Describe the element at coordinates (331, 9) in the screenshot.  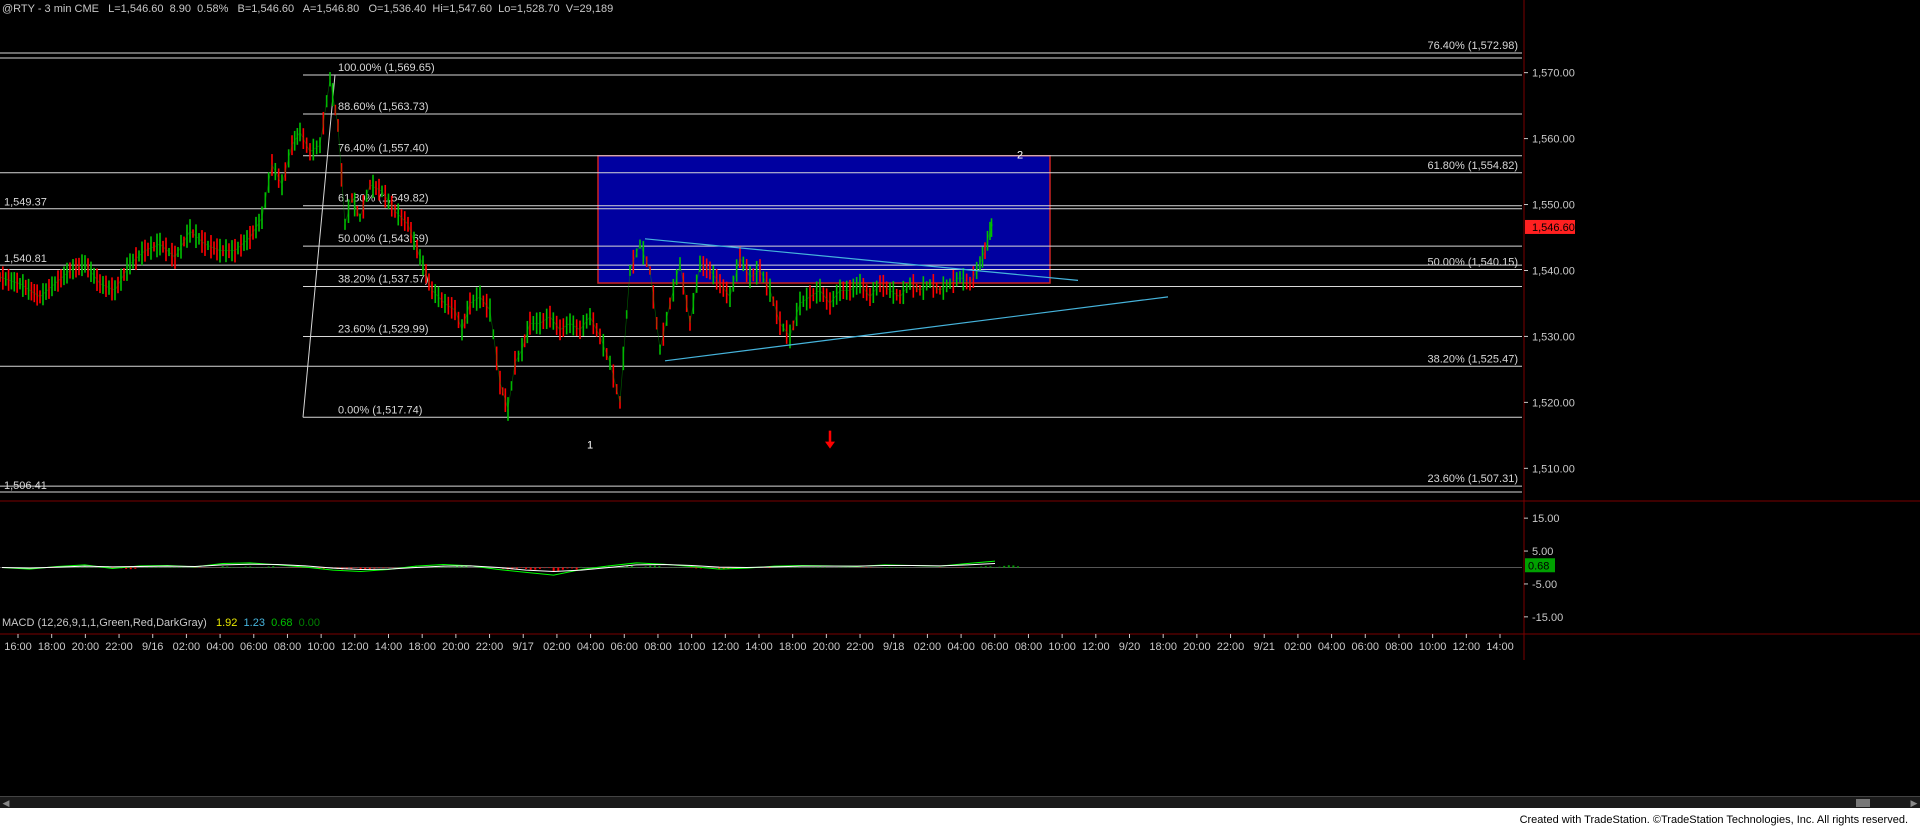
I see `ask-price: A=1,546.80` at that location.